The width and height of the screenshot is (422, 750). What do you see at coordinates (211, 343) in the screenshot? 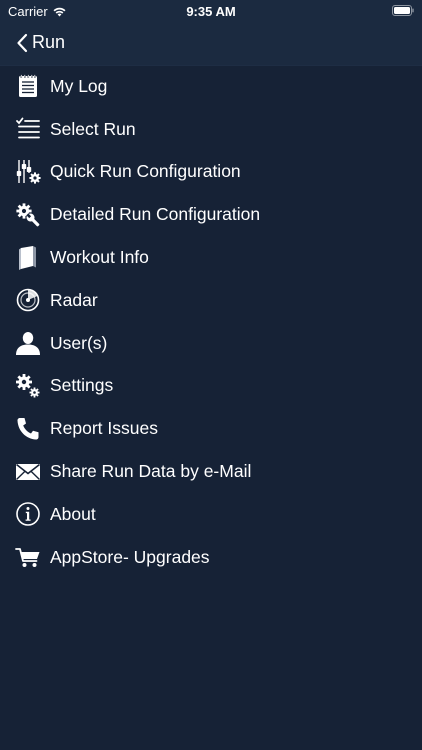
I see `menu-item-users: User(s)` at bounding box center [211, 343].